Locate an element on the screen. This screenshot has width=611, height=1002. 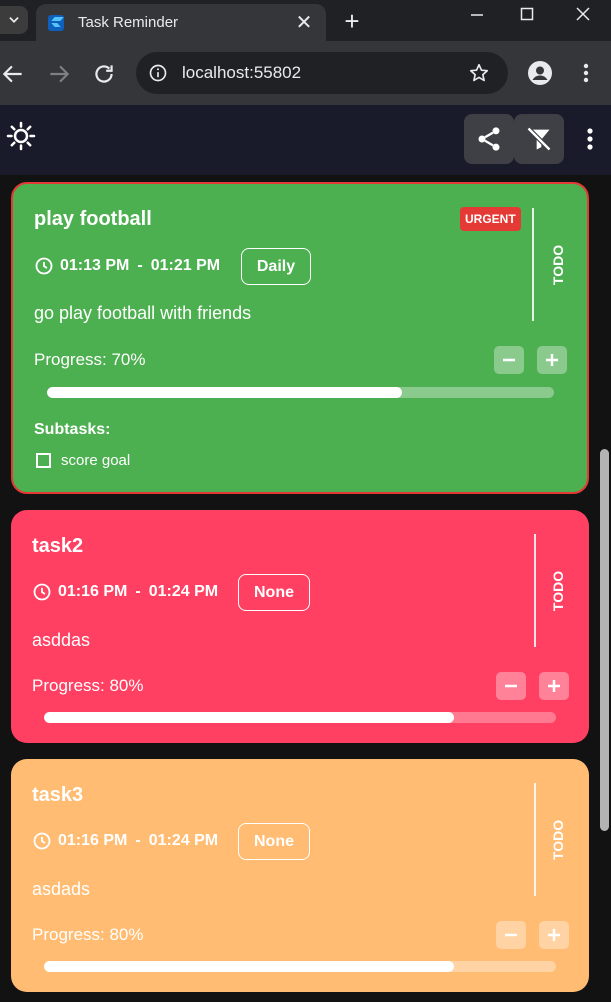
flutter-favicon-icon is located at coordinates (56, 22).